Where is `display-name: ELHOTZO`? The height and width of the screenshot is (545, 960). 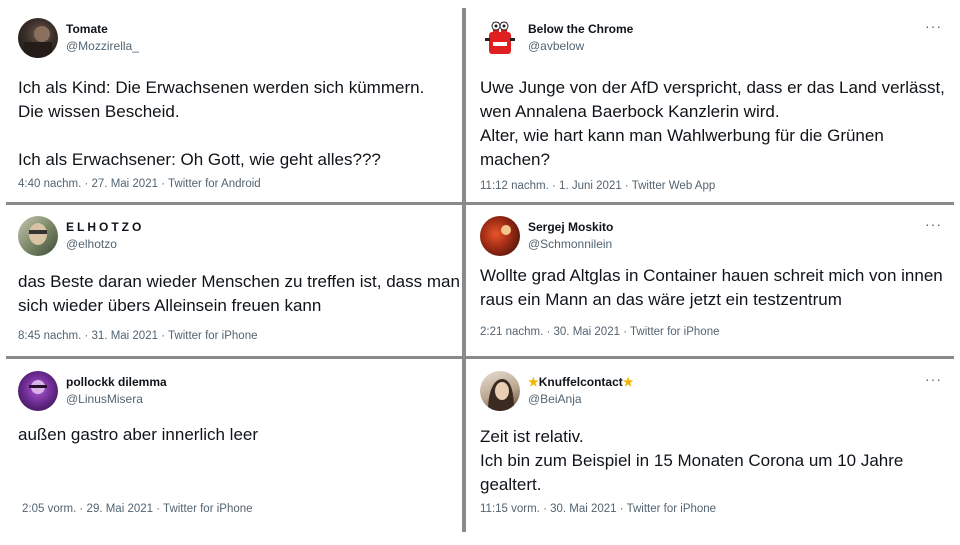
display-name: ELHOTZO is located at coordinates (105, 227).